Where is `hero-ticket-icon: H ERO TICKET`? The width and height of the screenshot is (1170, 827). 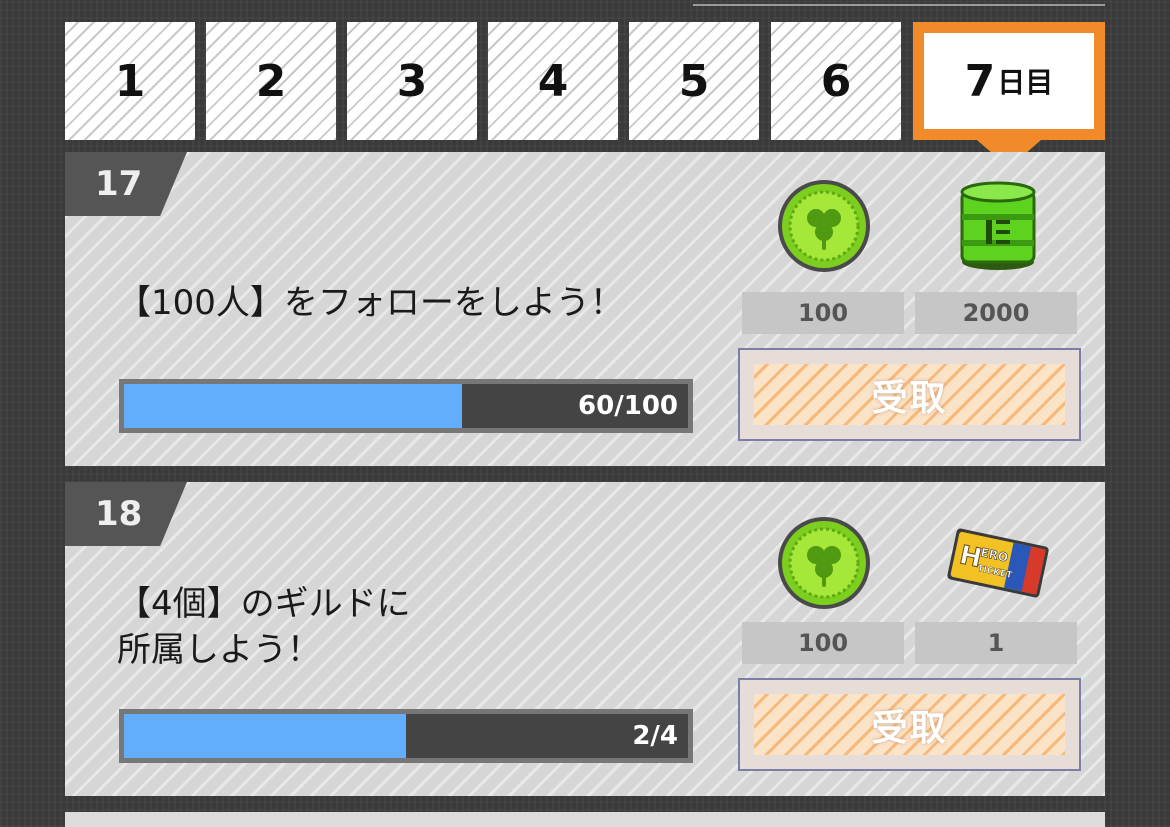 hero-ticket-icon: H ERO TICKET is located at coordinates (998, 563).